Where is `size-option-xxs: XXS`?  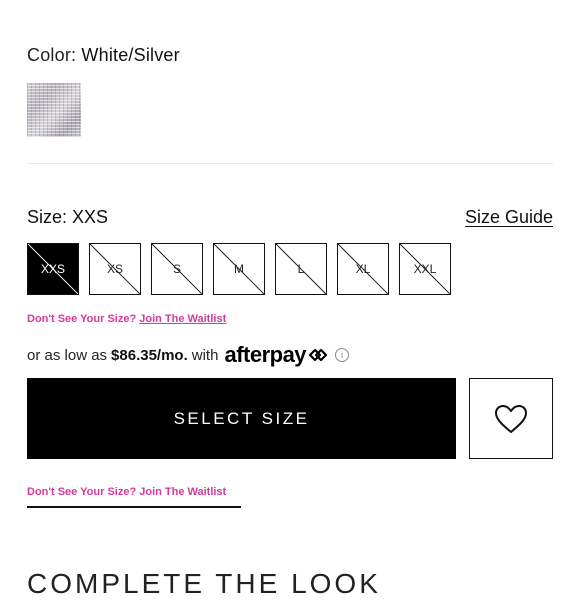
size-option-xxs: XXS is located at coordinates (53, 269).